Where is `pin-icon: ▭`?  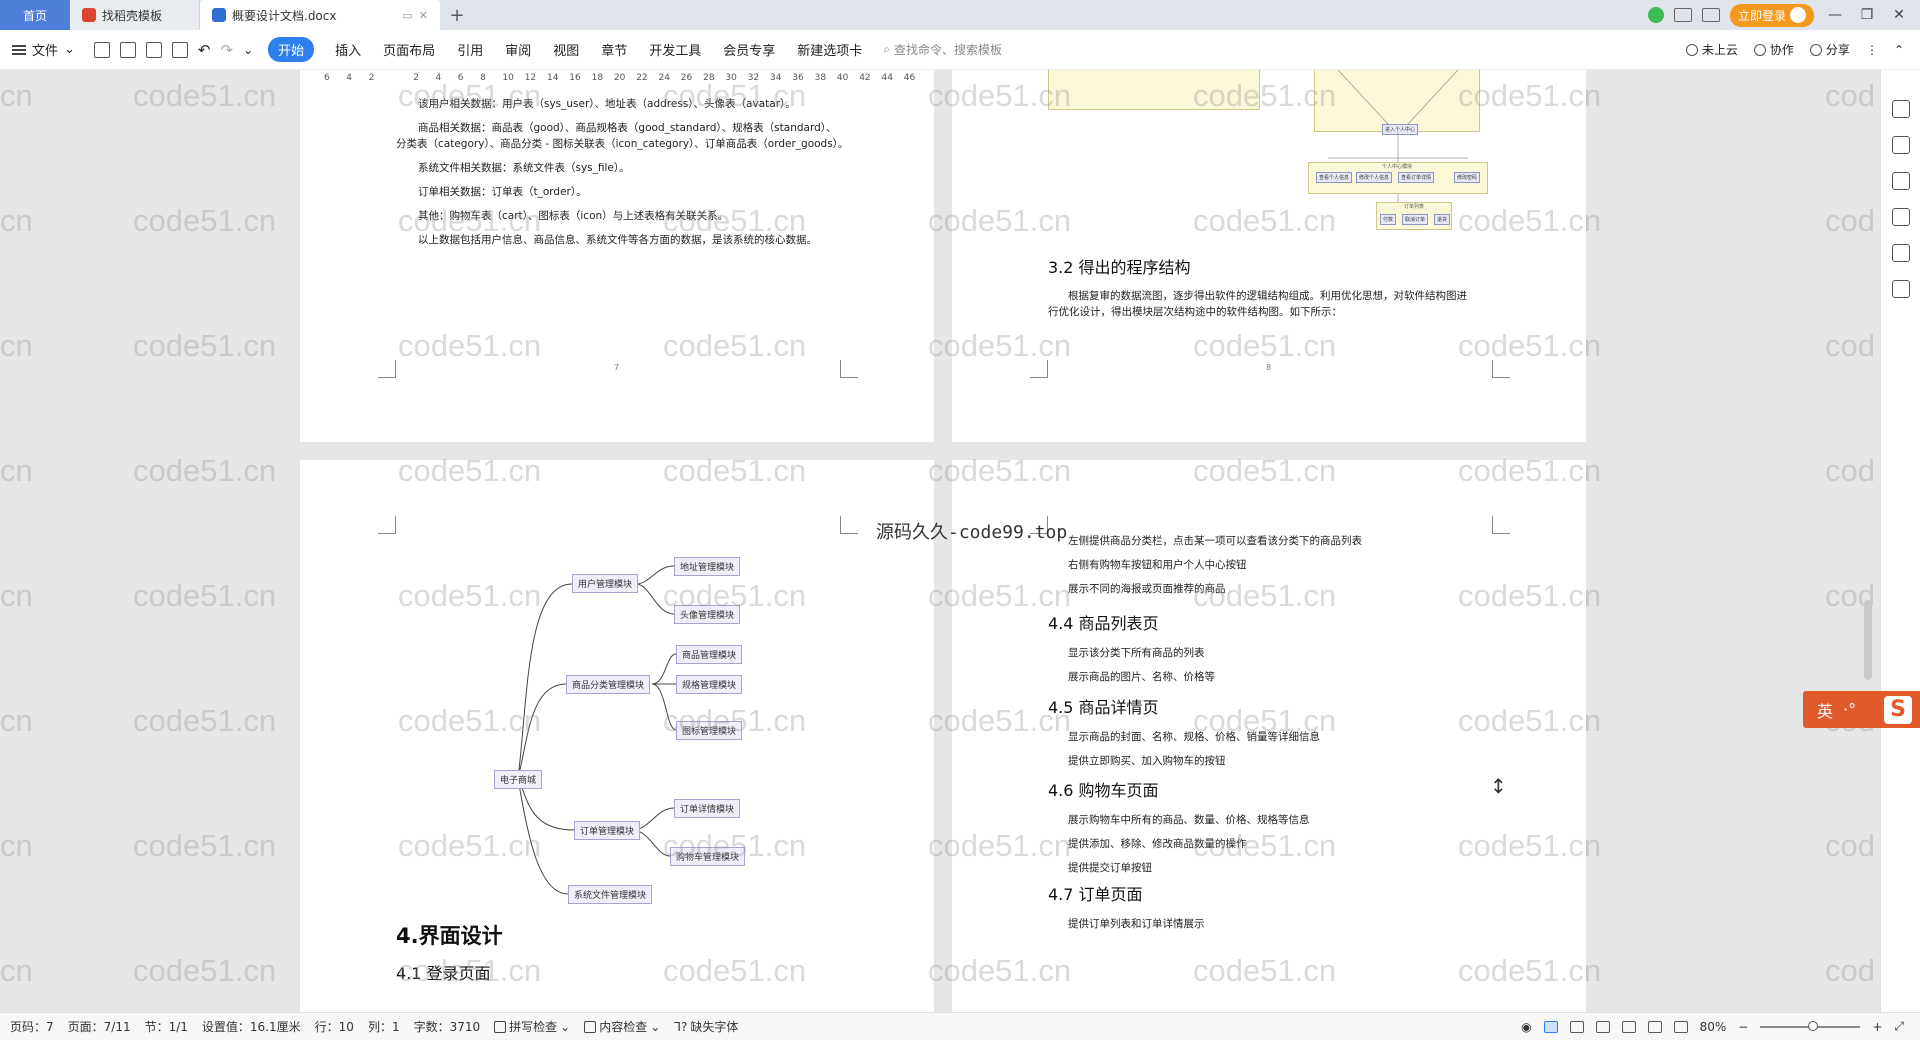 pin-icon: ▭ is located at coordinates (407, 15).